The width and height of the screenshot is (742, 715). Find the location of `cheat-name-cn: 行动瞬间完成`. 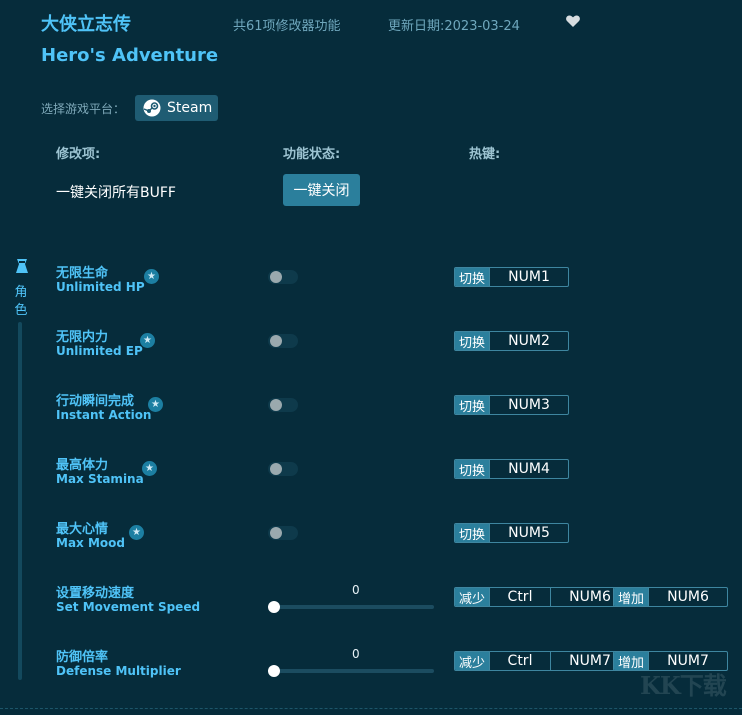

cheat-name-cn: 行动瞬间完成 is located at coordinates (95, 401).